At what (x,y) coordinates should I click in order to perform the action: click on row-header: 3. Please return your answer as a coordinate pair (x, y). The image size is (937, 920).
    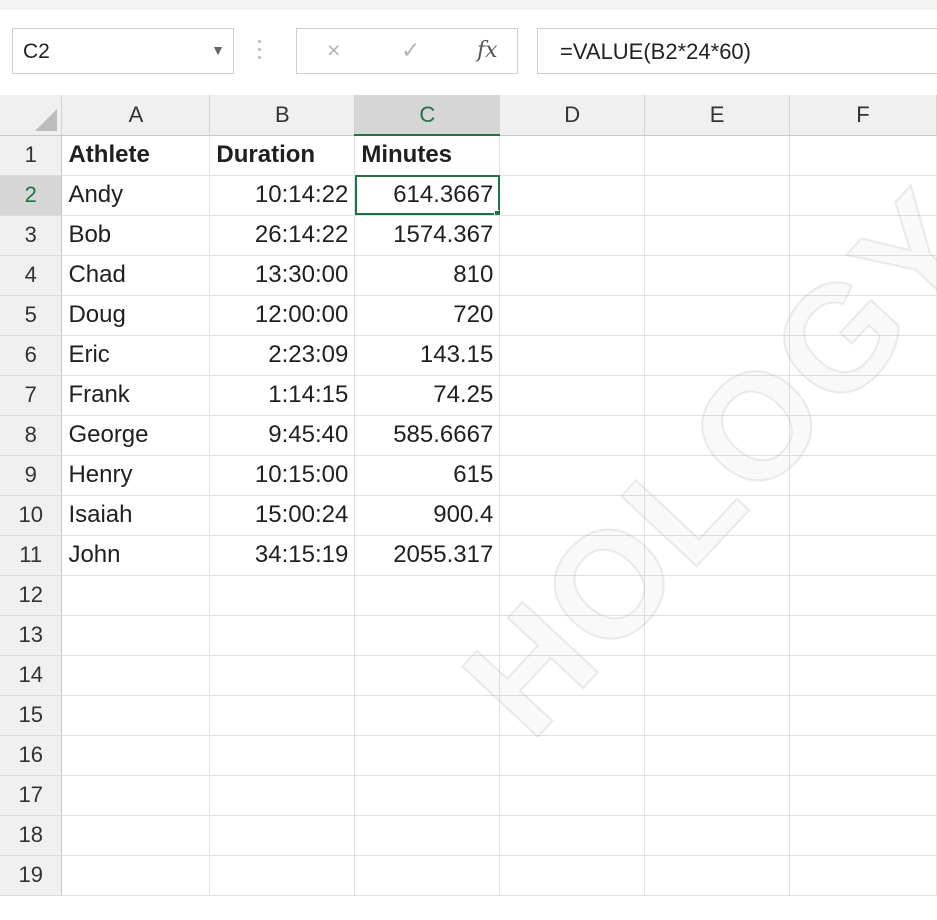
    Looking at the image, I should click on (31, 235).